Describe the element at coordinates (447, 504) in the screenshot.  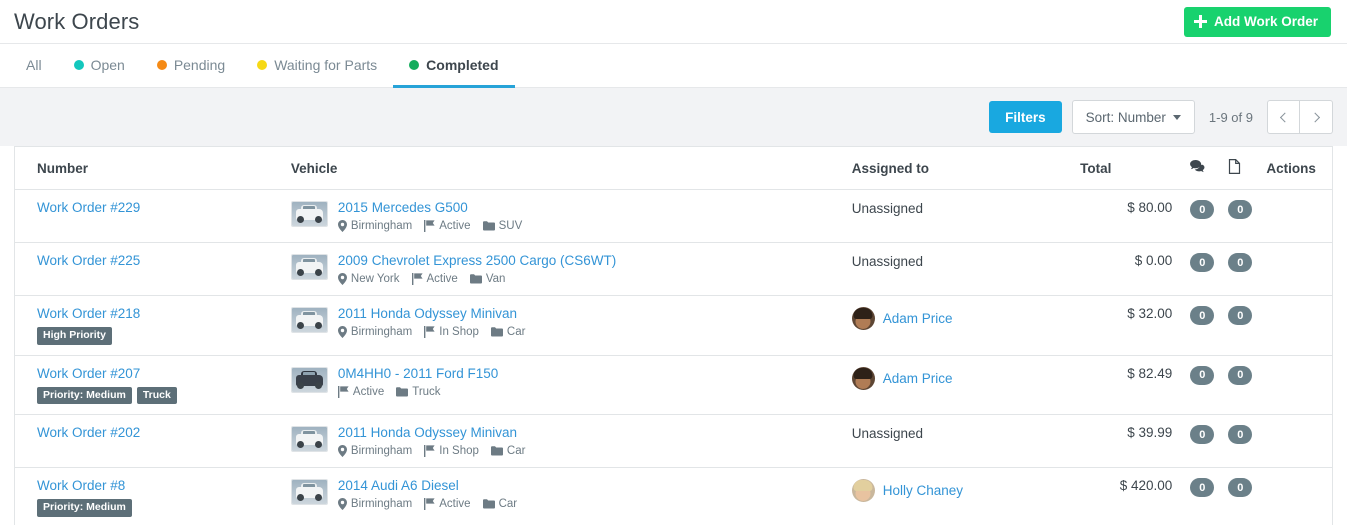
I see `vehicle-status: Active` at that location.